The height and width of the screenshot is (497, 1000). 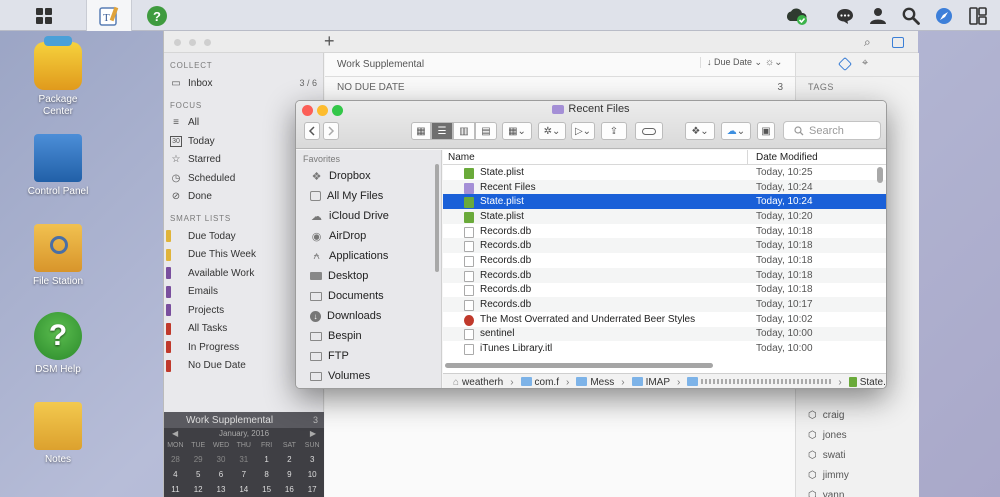 I want to click on icloud-button: ☁ ⌄, so click(x=736, y=131).